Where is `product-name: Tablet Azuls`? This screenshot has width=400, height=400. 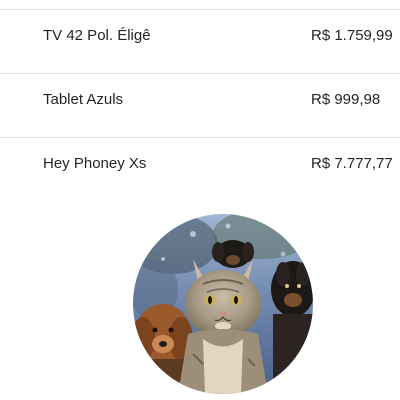
product-name: Tablet Azuls is located at coordinates (83, 99).